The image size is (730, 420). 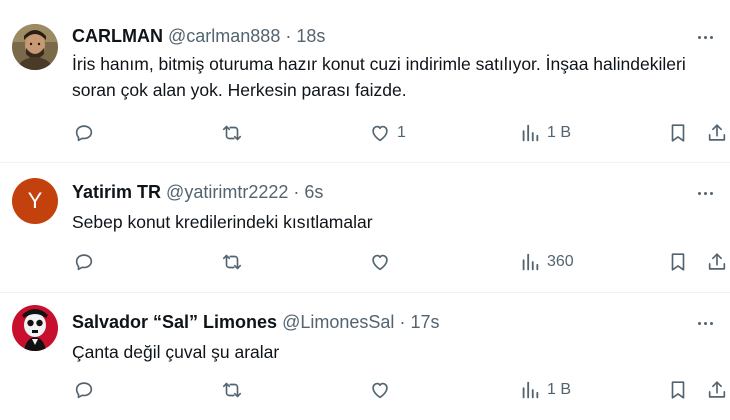 I want to click on avatar: Y, so click(x=35, y=201).